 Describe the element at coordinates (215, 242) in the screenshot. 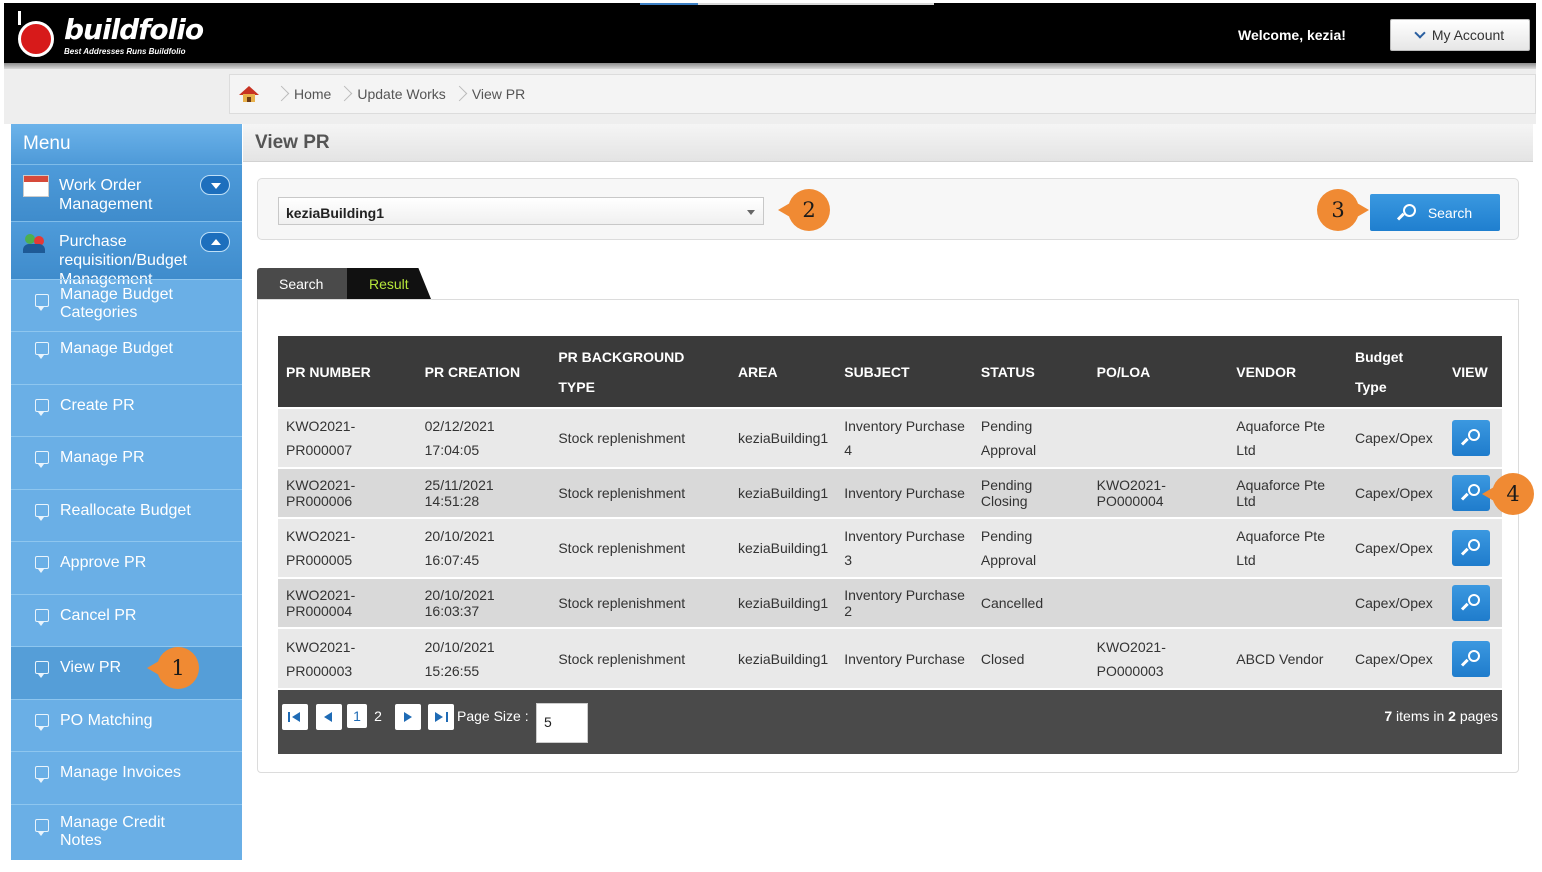

I see `collapse-toggle` at that location.